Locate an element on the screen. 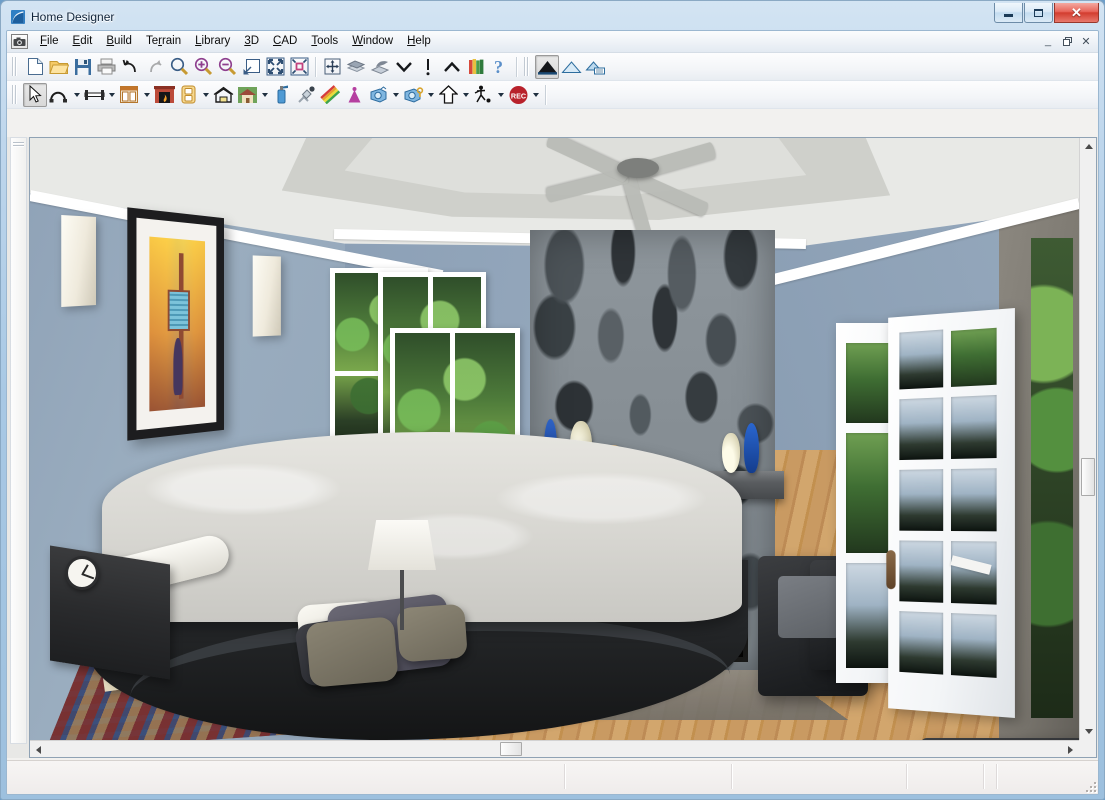  save-plan-button is located at coordinates (83, 67).